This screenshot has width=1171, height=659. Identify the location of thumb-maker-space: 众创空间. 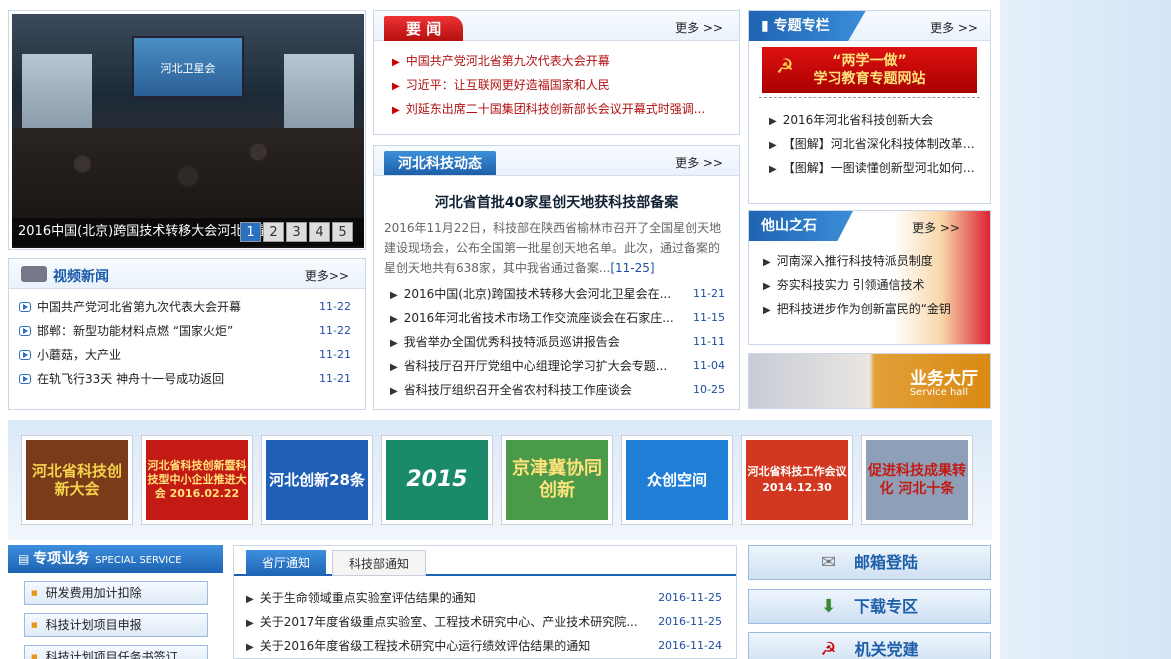
(677, 480).